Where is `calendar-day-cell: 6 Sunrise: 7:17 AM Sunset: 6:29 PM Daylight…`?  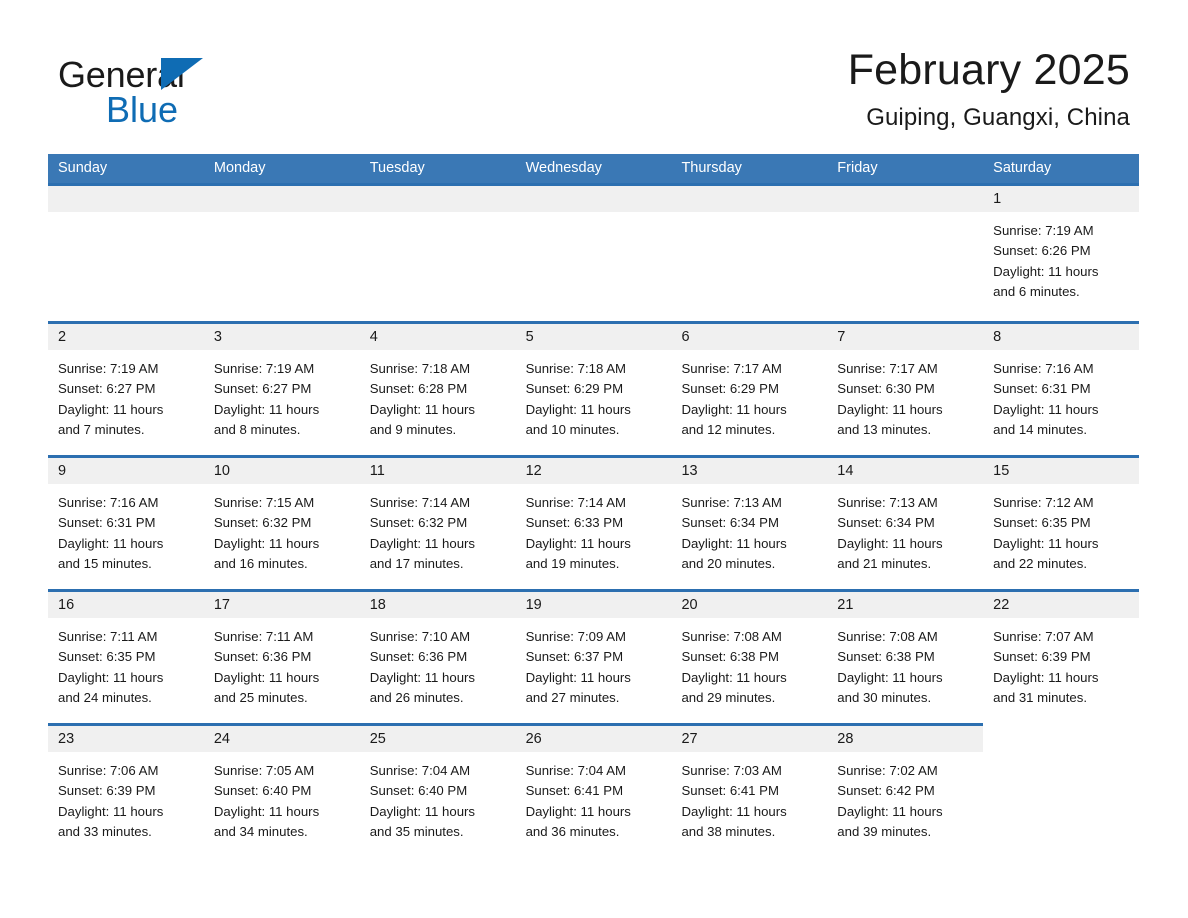 calendar-day-cell: 6 Sunrise: 7:17 AM Sunset: 6:29 PM Daylight… is located at coordinates (749, 388).